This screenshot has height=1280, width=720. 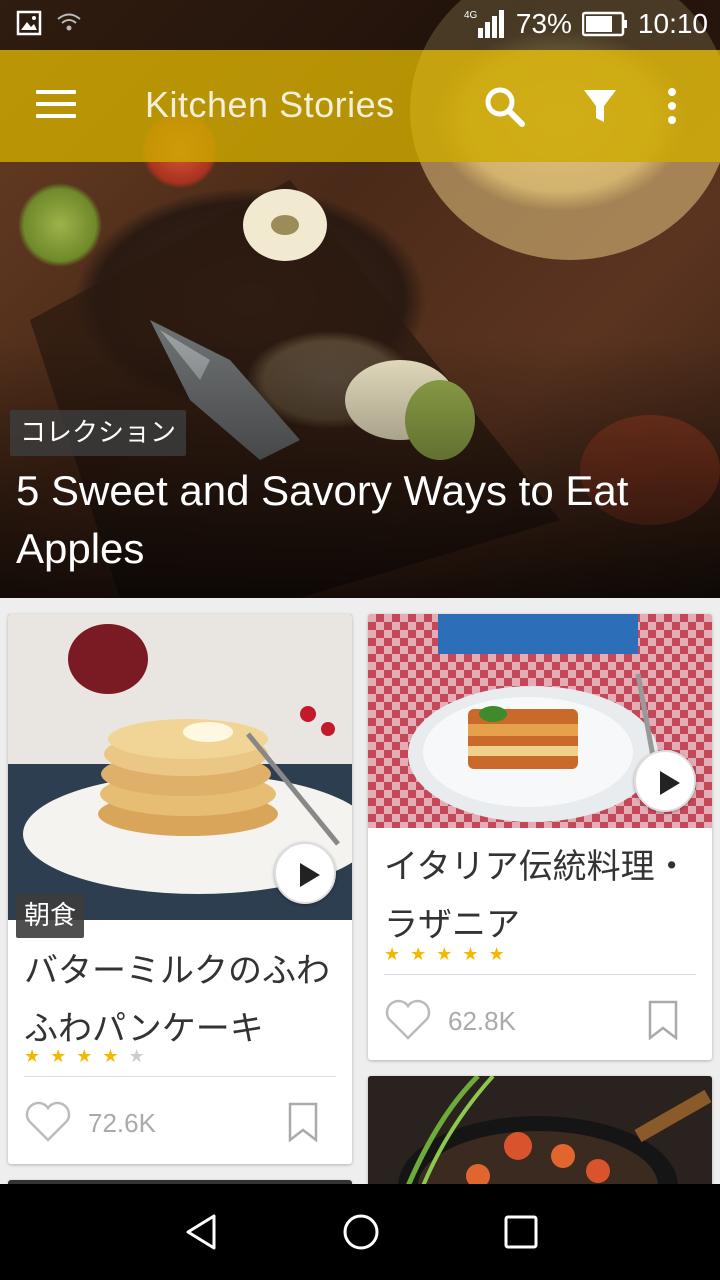 What do you see at coordinates (202, 1232) in the screenshot?
I see `back-icon` at bounding box center [202, 1232].